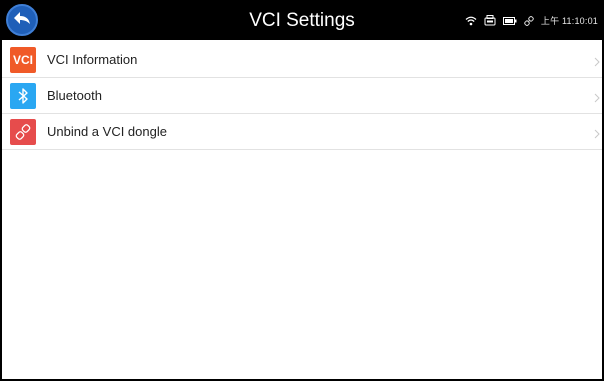 The image size is (604, 381). What do you see at coordinates (529, 20) in the screenshot?
I see `link-icon` at bounding box center [529, 20].